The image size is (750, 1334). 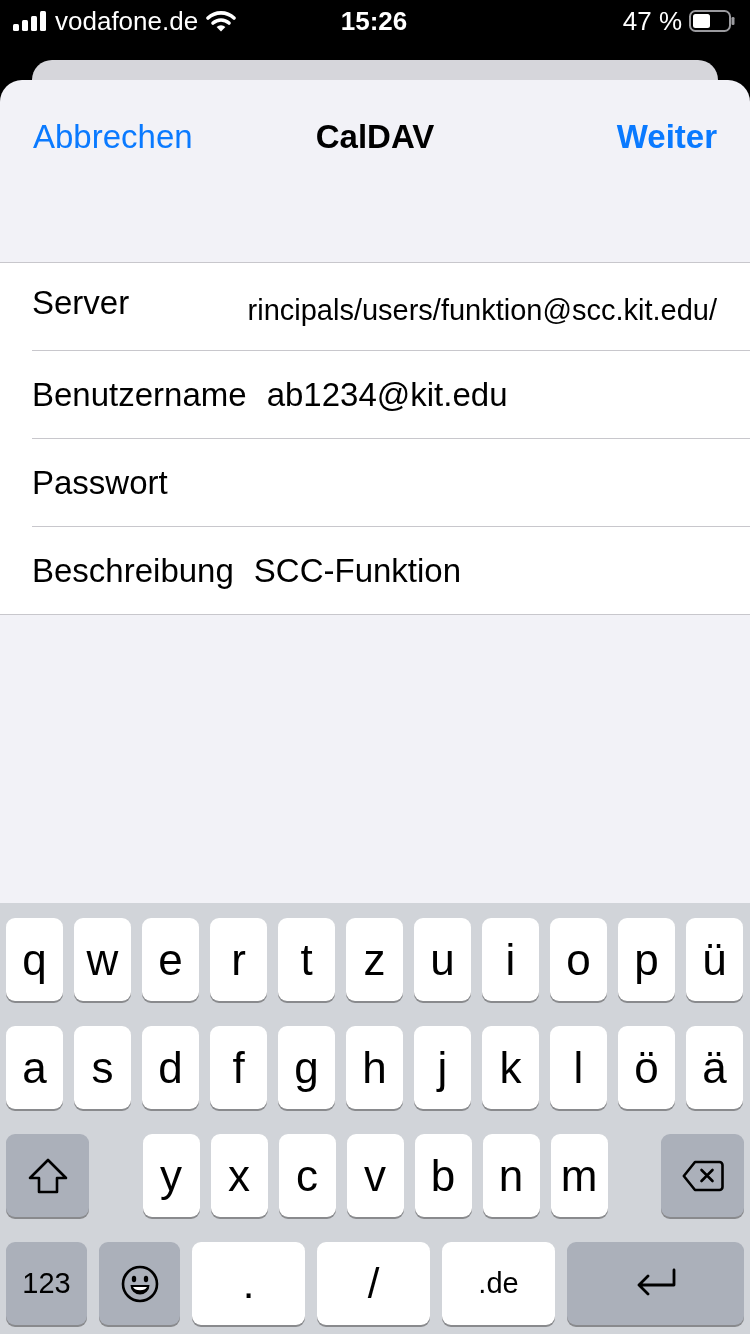 I want to click on field-label: Passwort, so click(x=100, y=482).